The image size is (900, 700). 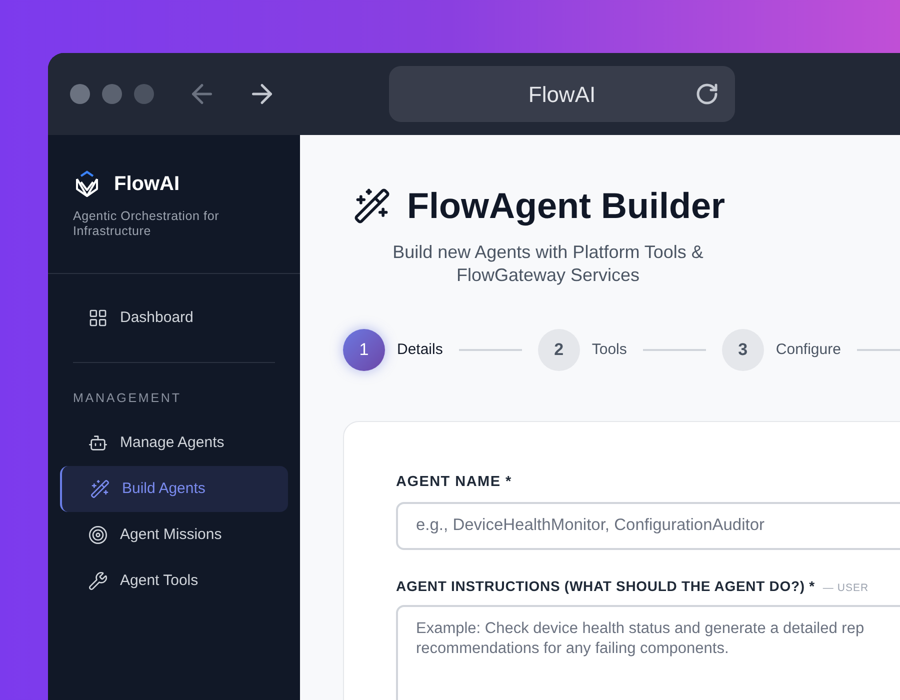 What do you see at coordinates (548, 264) in the screenshot?
I see `page-subtitle: Build new Agents with Platform Tools & FlowGateway Services` at bounding box center [548, 264].